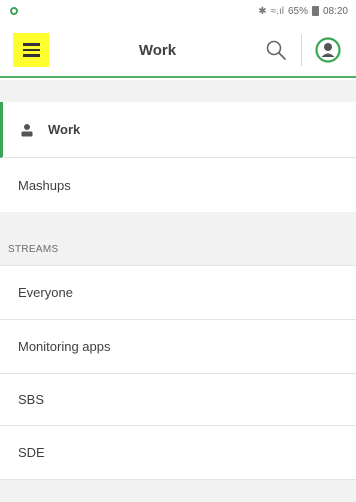 The image size is (356, 502). Describe the element at coordinates (178, 453) in the screenshot. I see `stream-item-sde: SDE` at that location.